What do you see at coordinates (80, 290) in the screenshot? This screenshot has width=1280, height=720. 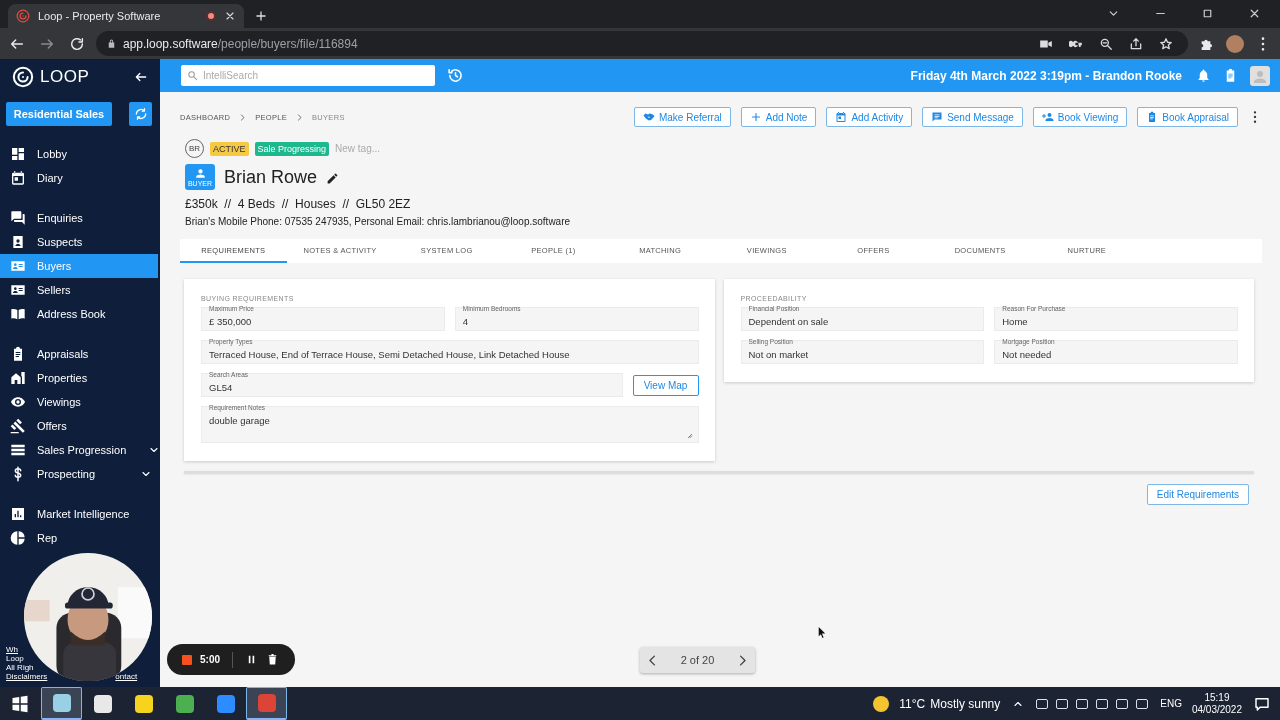 I see `sidebar-item: Sellers` at bounding box center [80, 290].